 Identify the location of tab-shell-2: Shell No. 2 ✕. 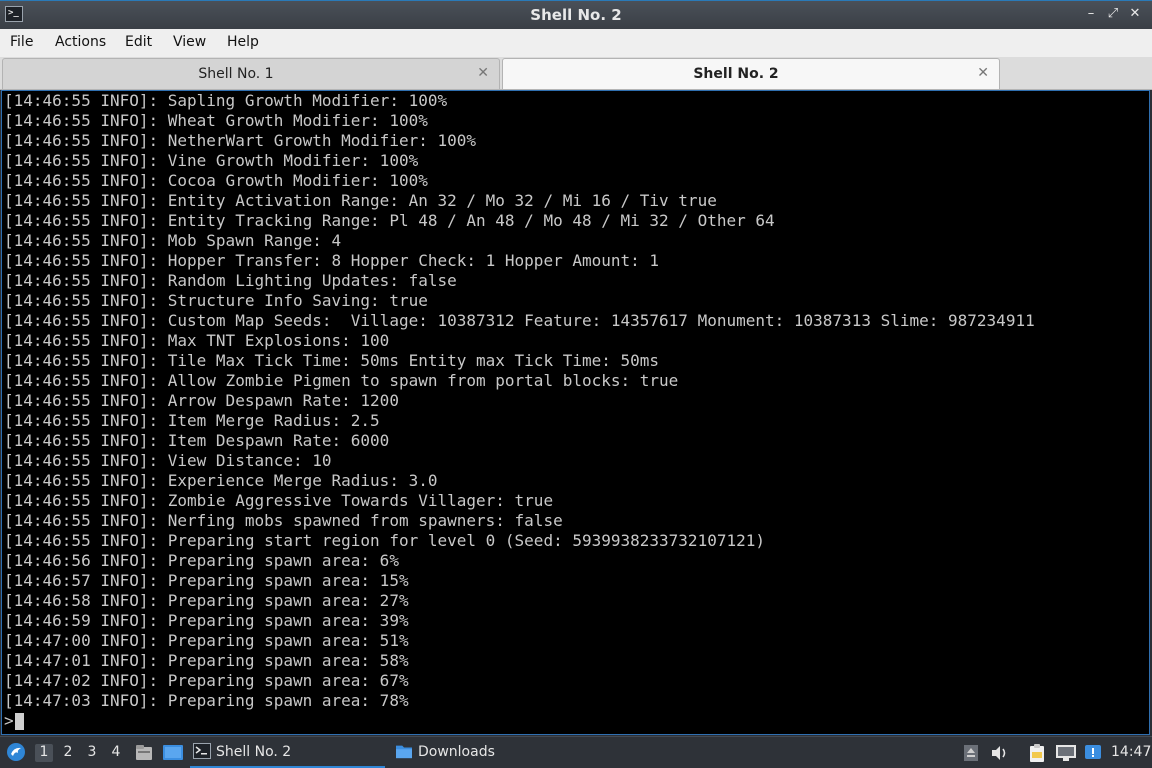
(751, 73).